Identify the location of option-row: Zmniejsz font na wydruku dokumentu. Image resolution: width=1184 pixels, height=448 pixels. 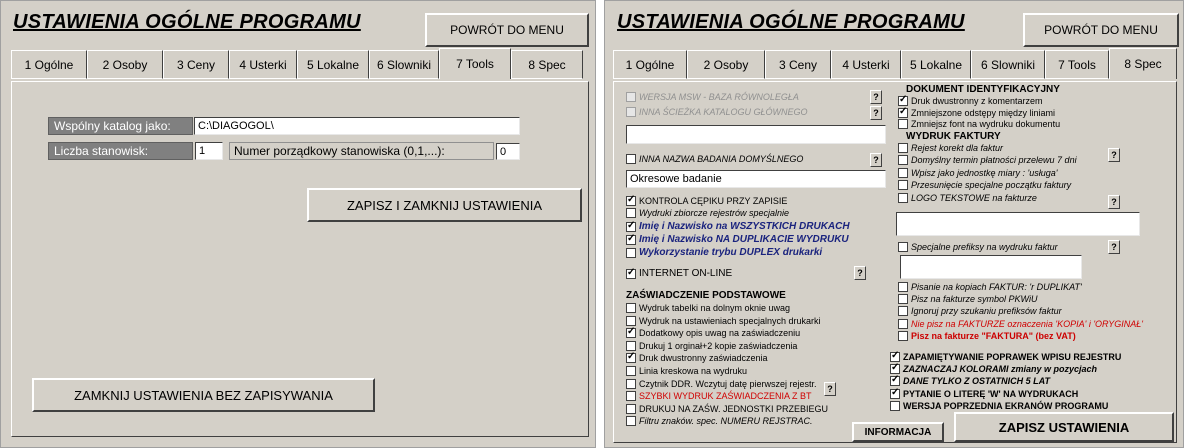
(979, 124).